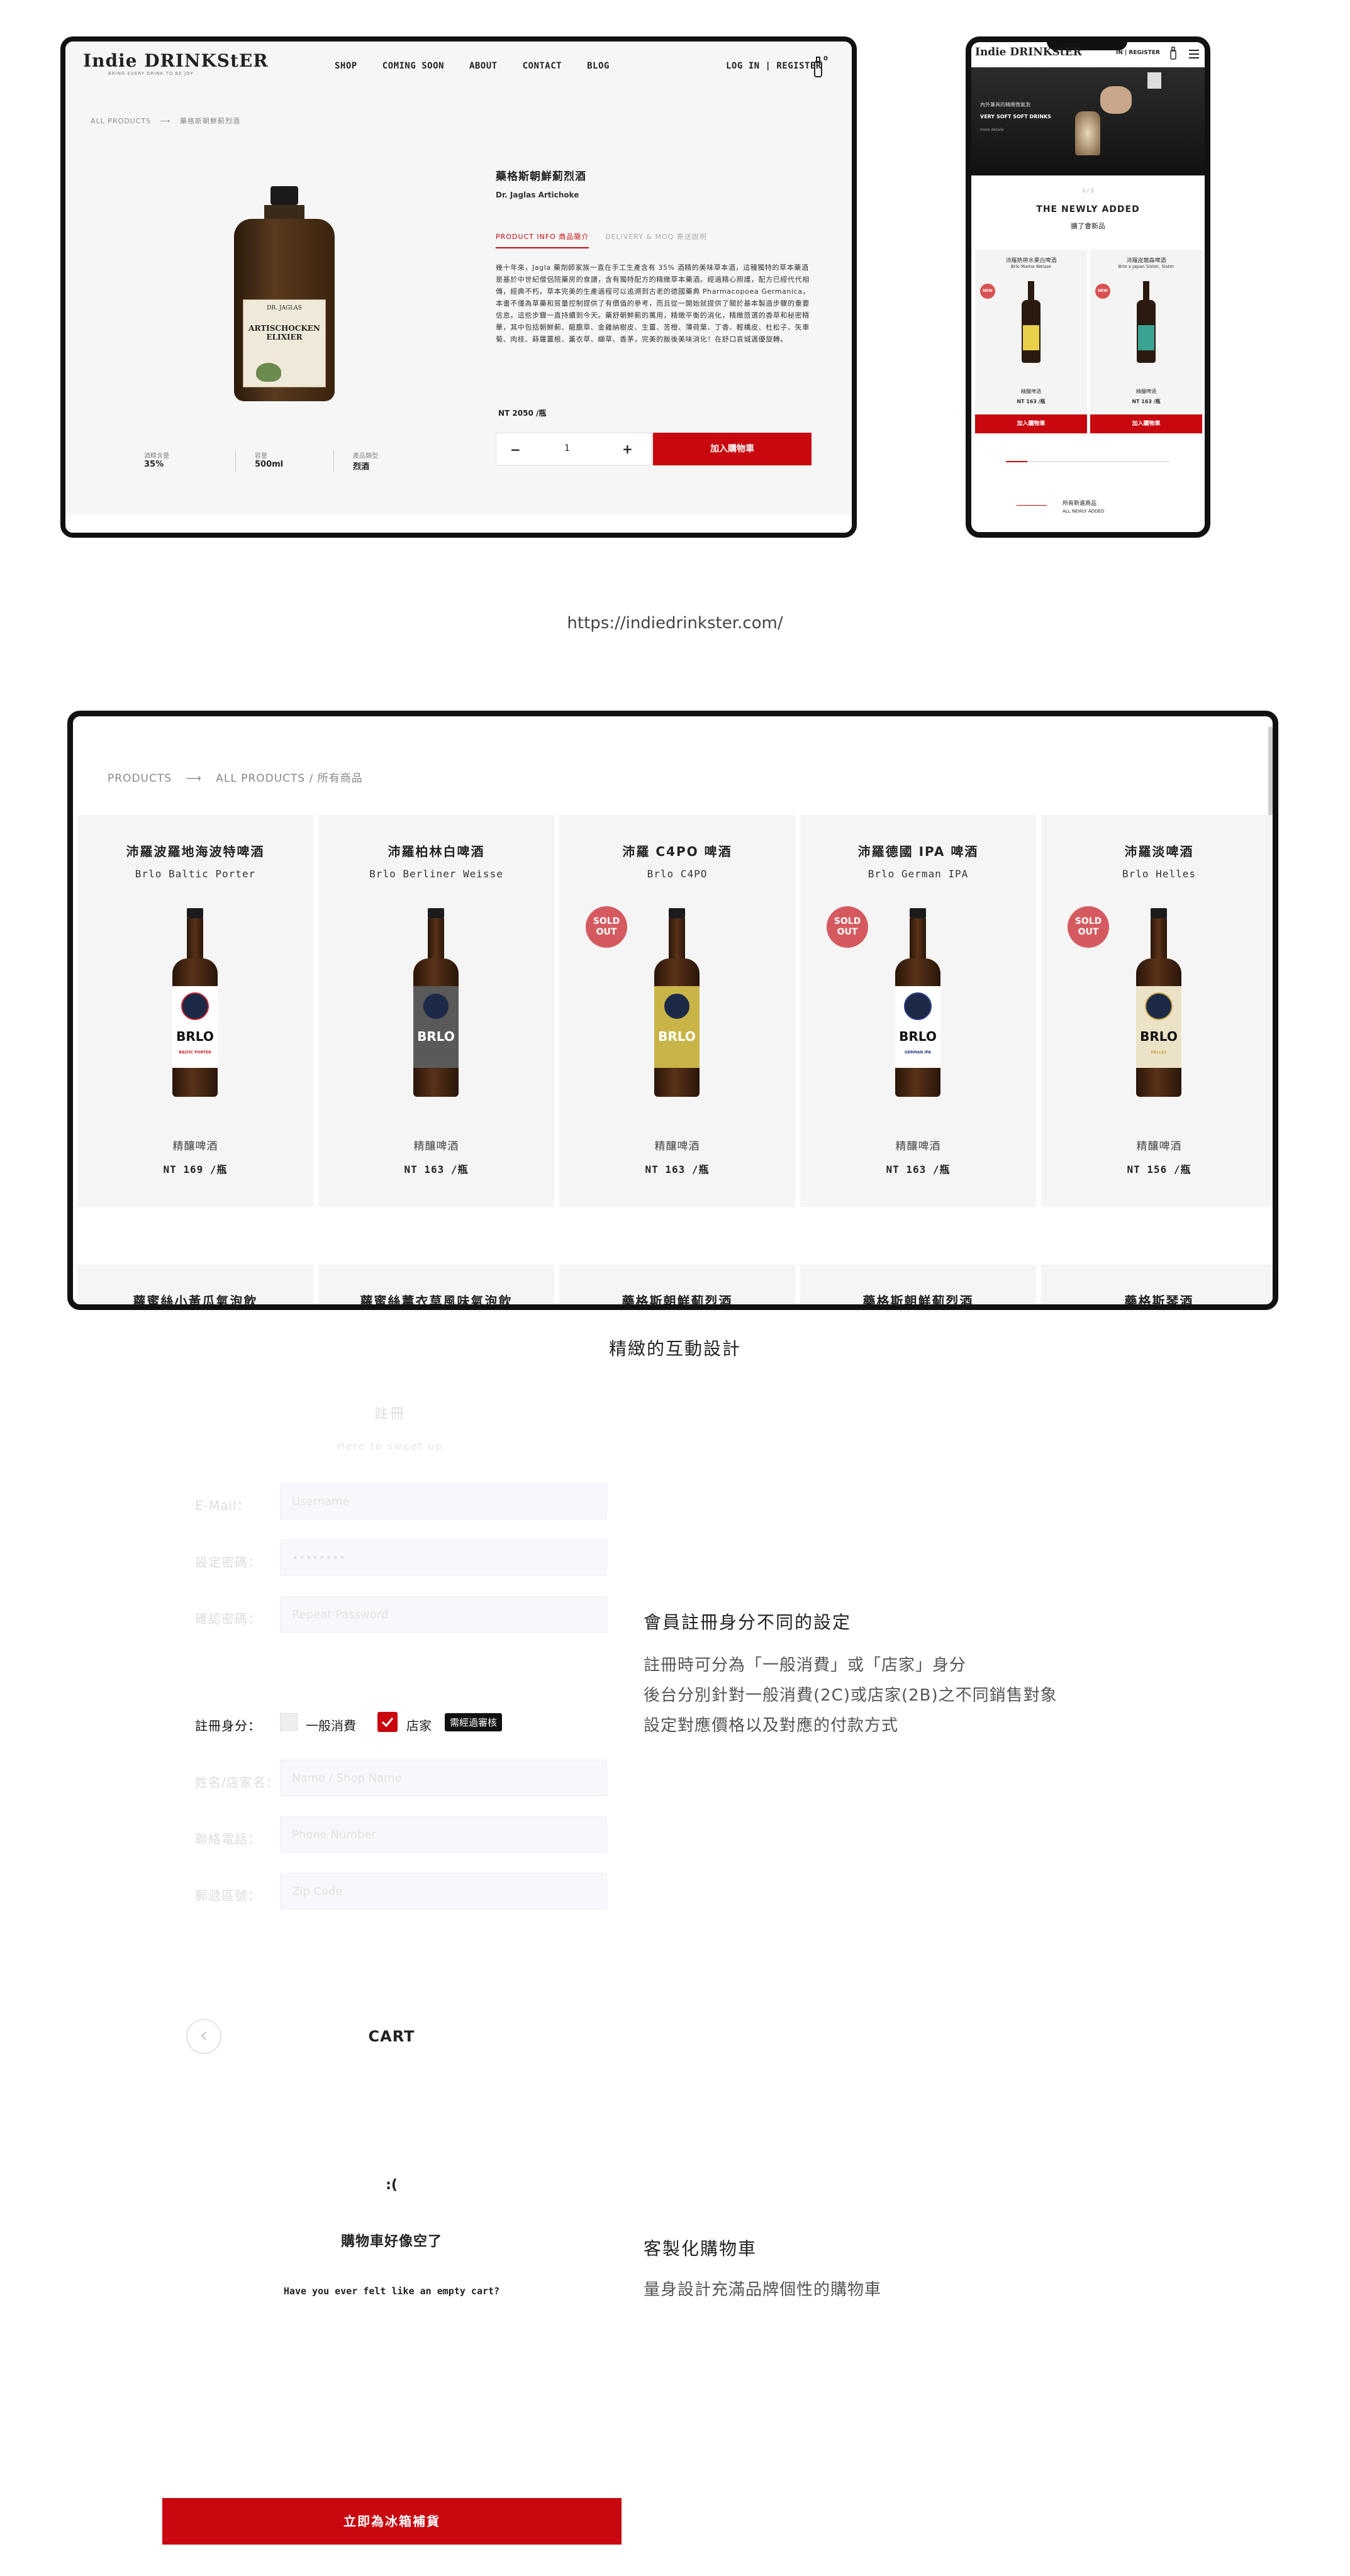  I want to click on page-footer-strip, so click(458, 523).